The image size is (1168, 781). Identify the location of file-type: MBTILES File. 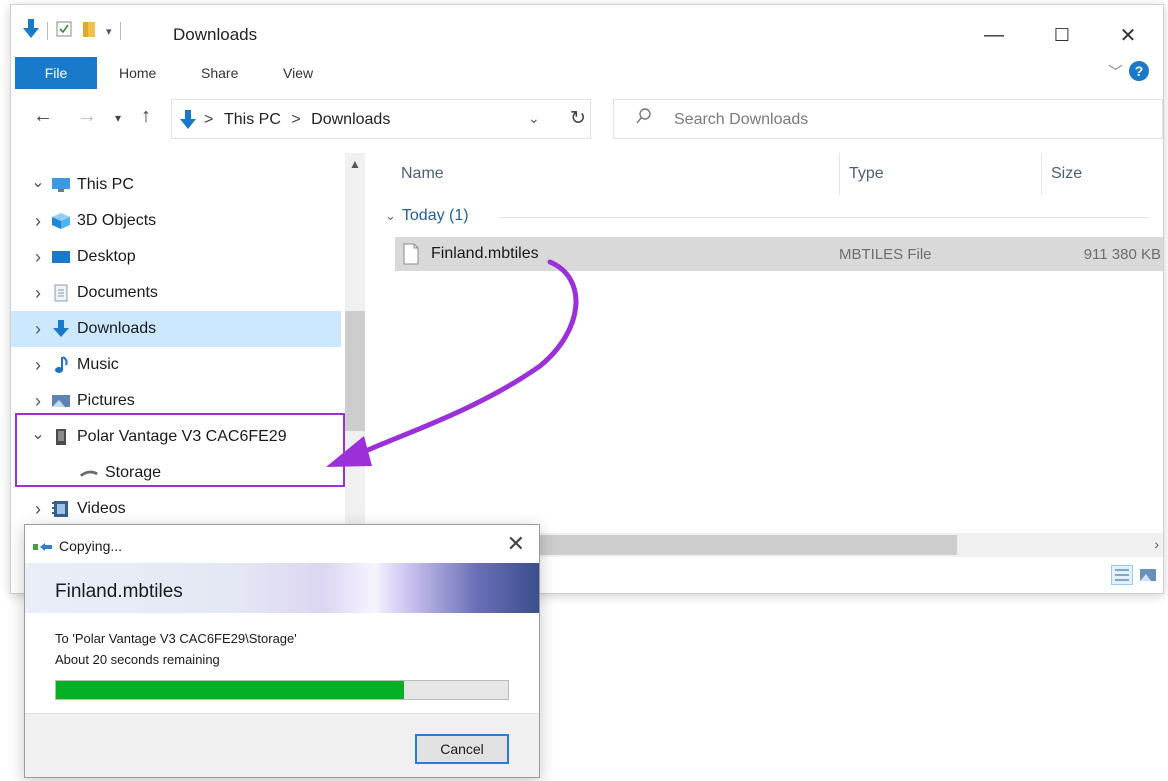
(885, 254).